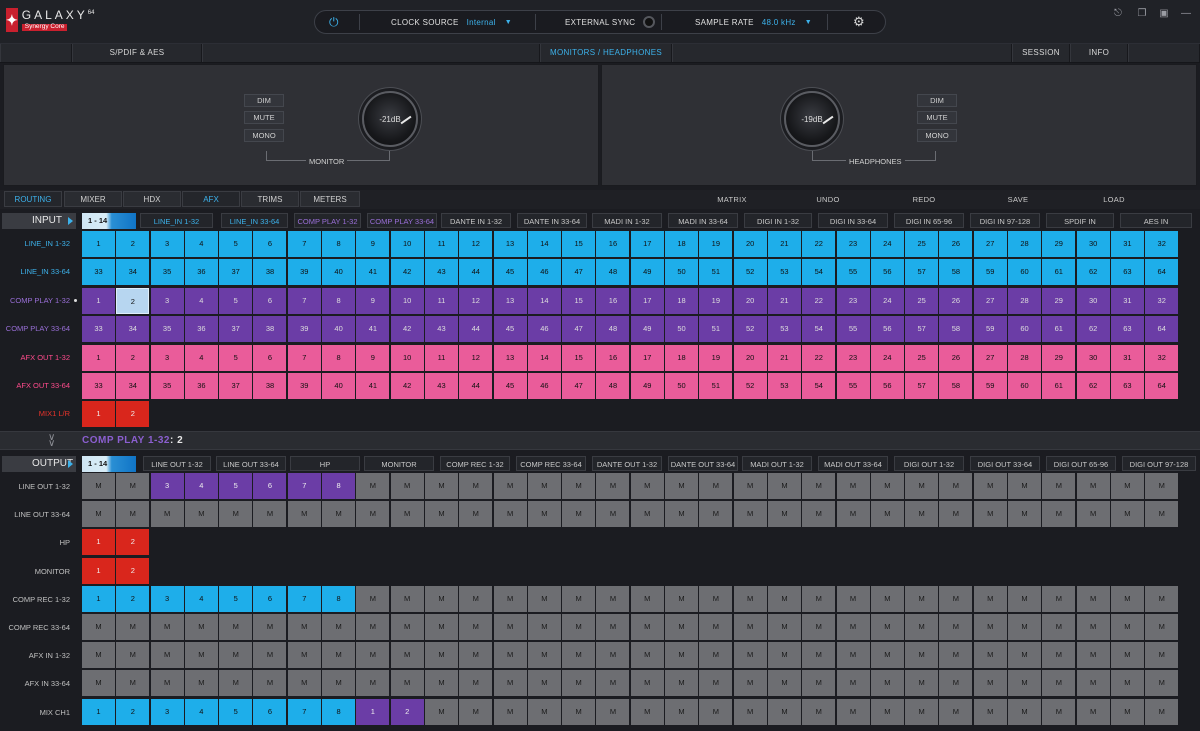 This screenshot has height=731, width=1200. I want to click on input-cell: 35, so click(167, 272).